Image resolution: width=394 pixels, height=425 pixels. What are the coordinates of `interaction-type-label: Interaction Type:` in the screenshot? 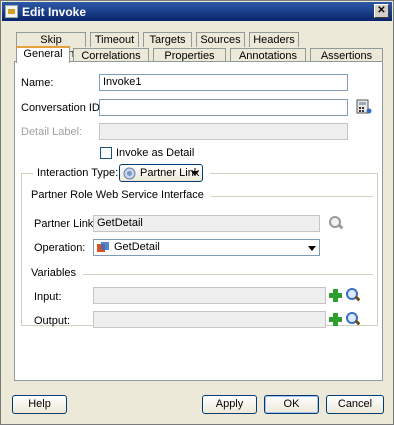 It's located at (78, 173).